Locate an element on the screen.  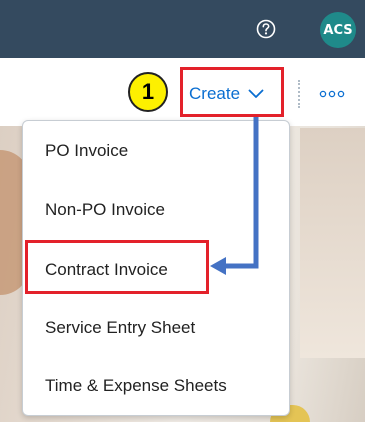
menu-item-label: Non-PO Invoice is located at coordinates (105, 209).